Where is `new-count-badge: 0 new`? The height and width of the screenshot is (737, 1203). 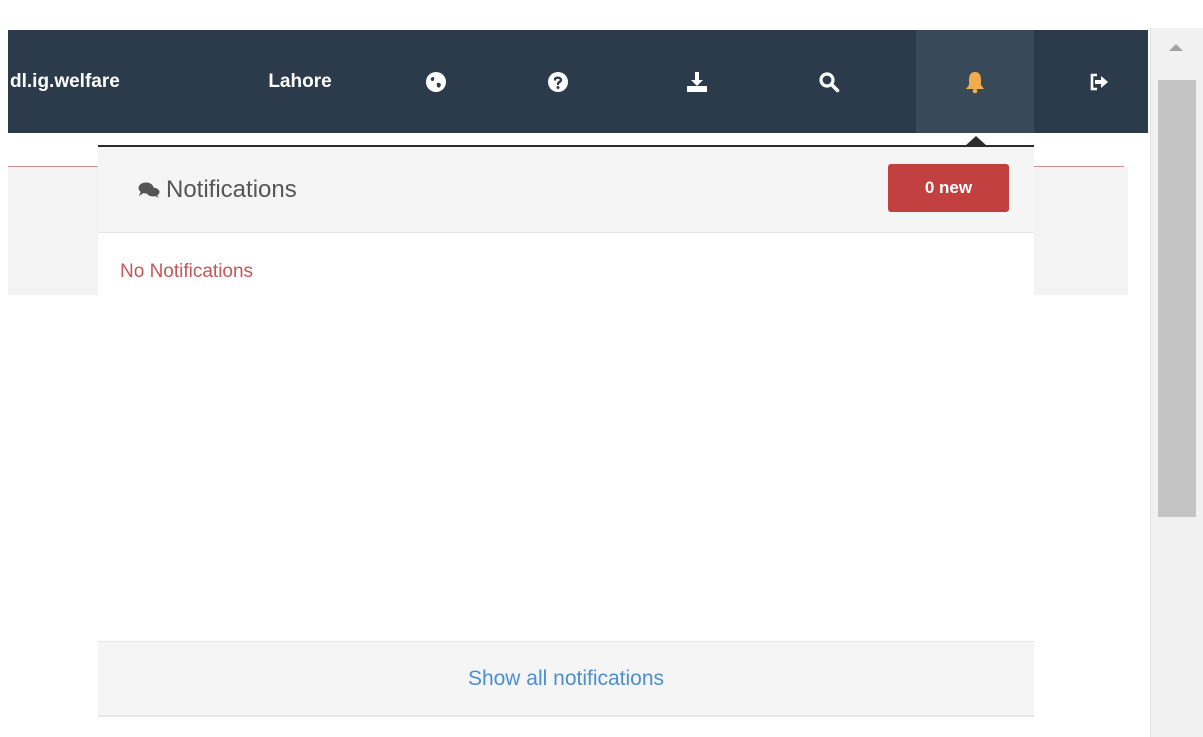 new-count-badge: 0 new is located at coordinates (948, 188).